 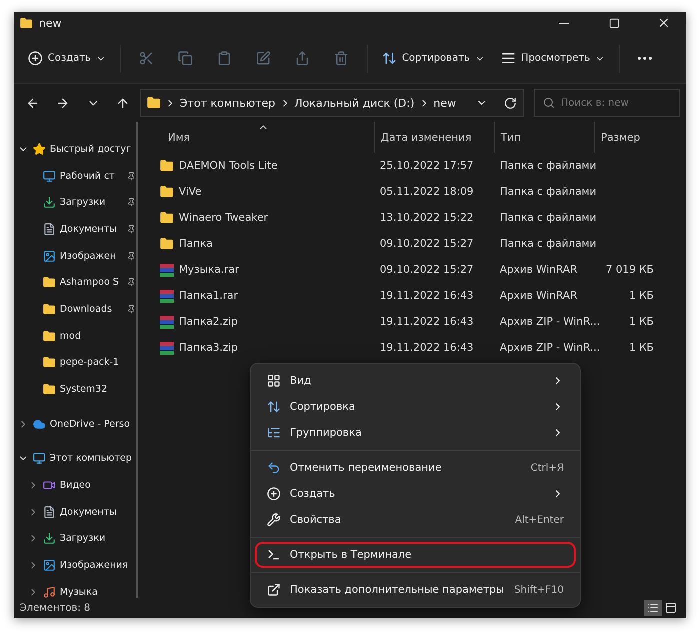 I want to click on breadcrumb: new, so click(x=445, y=103).